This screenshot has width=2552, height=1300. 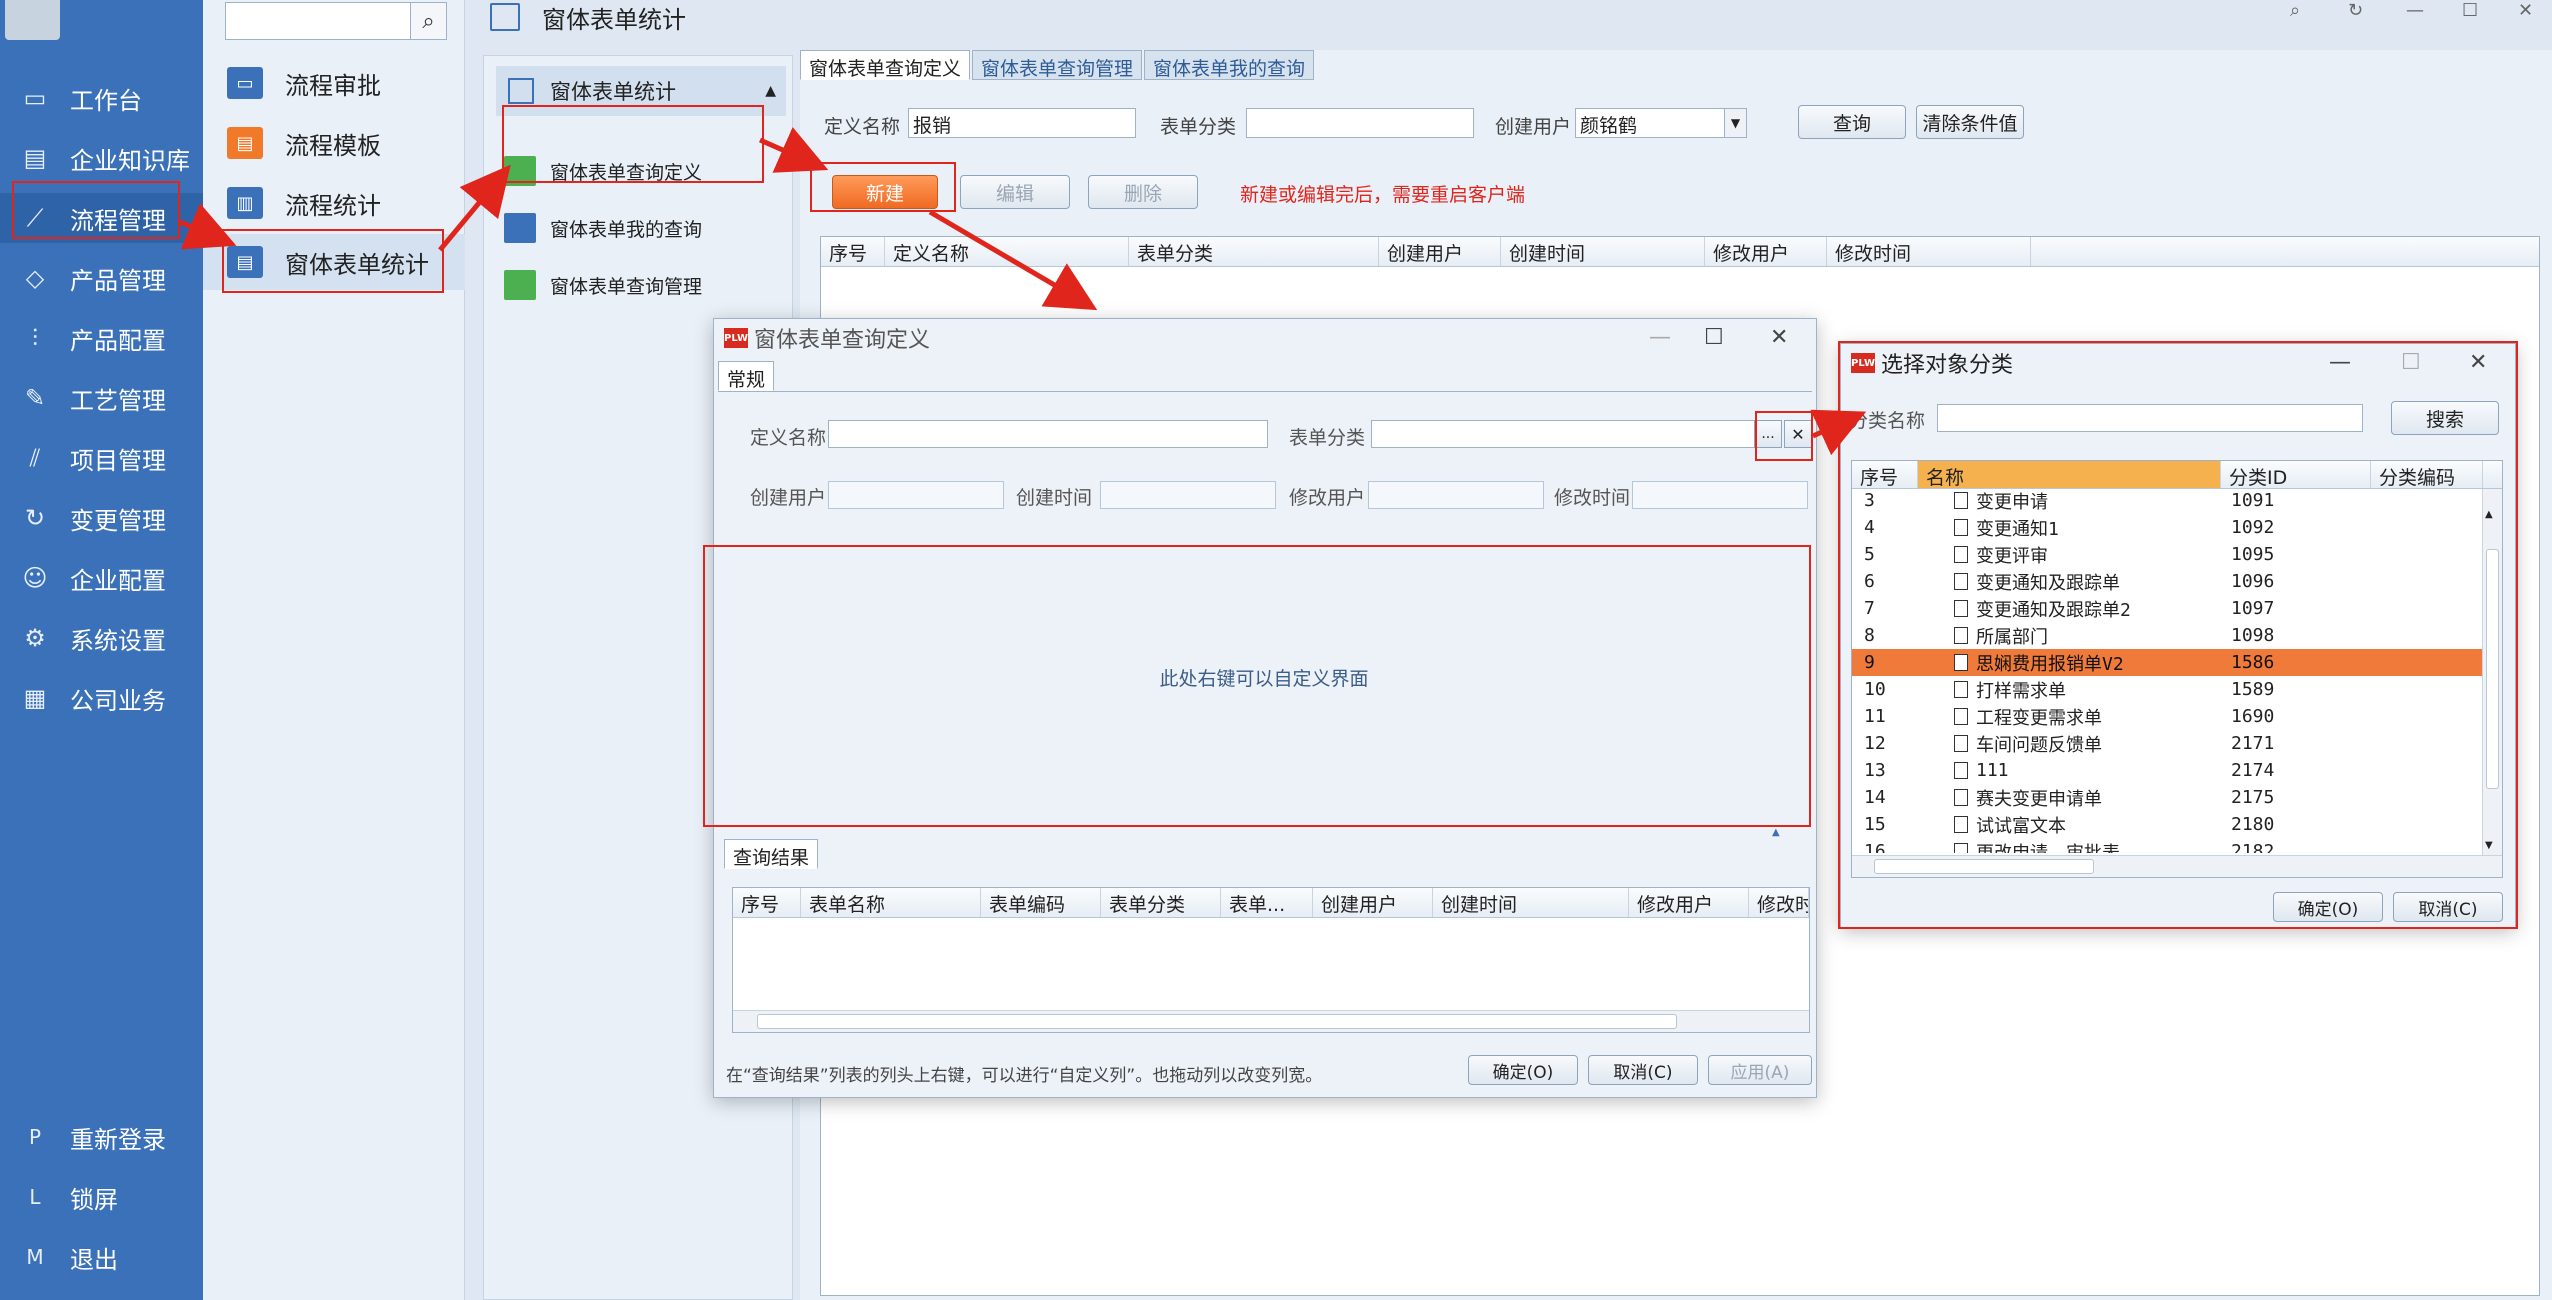 What do you see at coordinates (101, 518) in the screenshot?
I see `sidebar-item-change: ↻ 变更管理` at bounding box center [101, 518].